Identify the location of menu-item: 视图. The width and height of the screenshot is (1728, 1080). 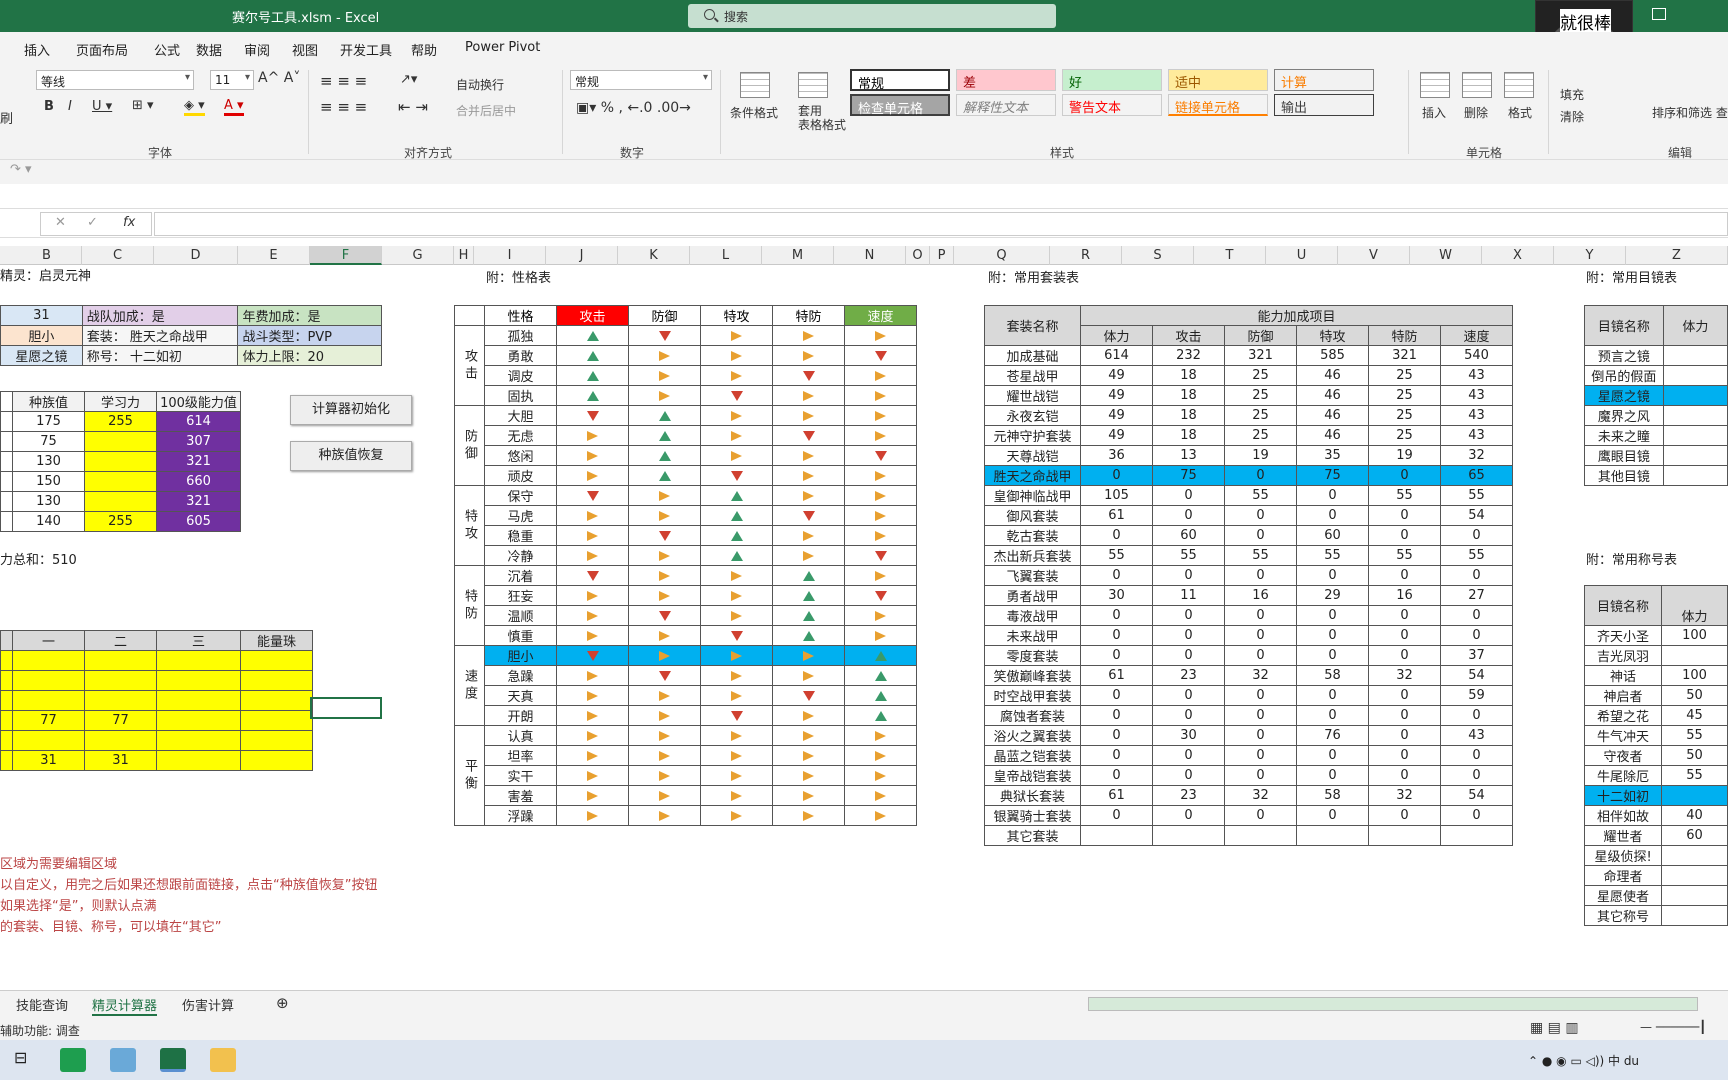
(305, 49).